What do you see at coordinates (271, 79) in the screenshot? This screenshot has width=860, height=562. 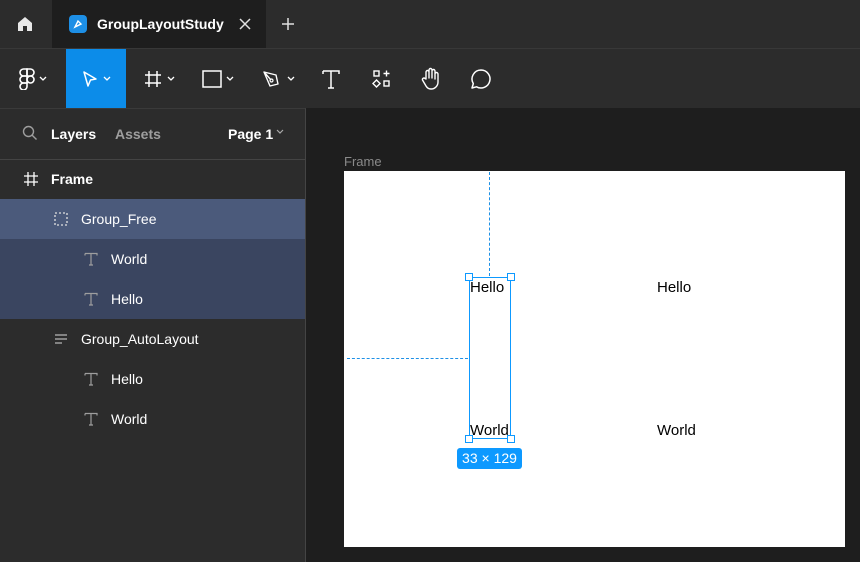 I see `pen-icon` at bounding box center [271, 79].